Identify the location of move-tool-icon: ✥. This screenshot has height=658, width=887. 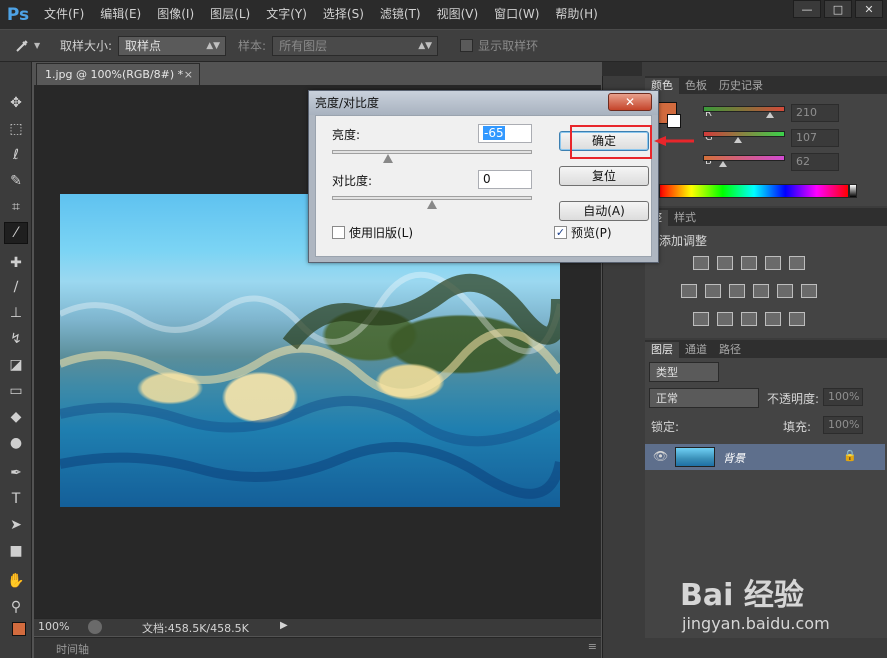
(16, 103).